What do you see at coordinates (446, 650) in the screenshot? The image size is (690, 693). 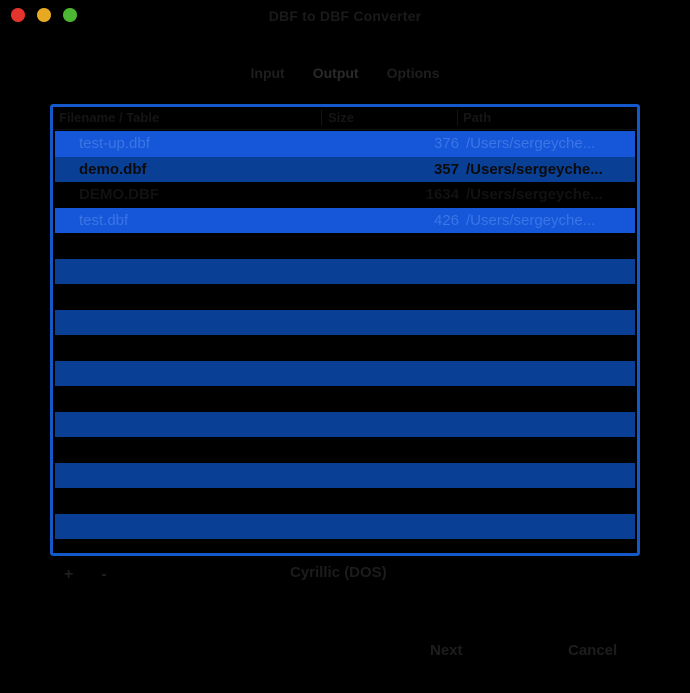 I see `next-button: Next` at bounding box center [446, 650].